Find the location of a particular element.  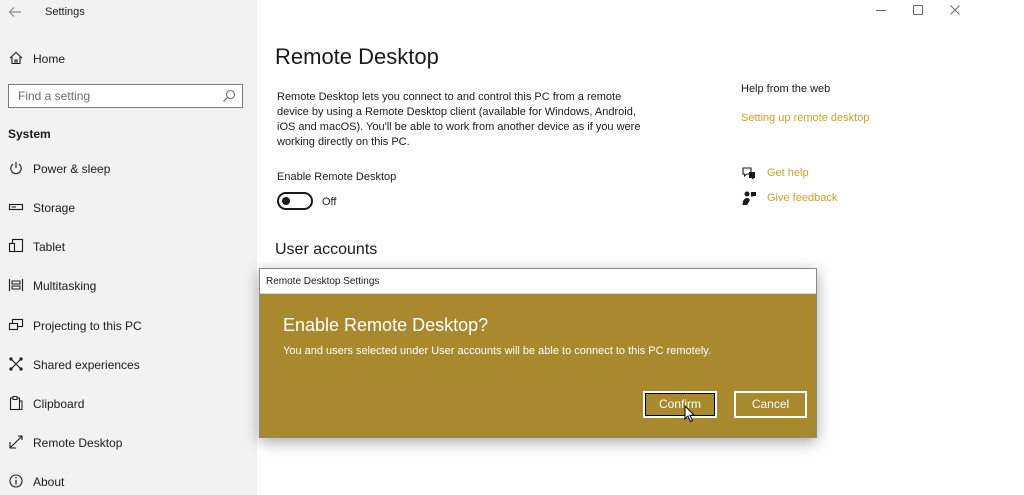

give-feedback-label: Give feedback is located at coordinates (802, 198).